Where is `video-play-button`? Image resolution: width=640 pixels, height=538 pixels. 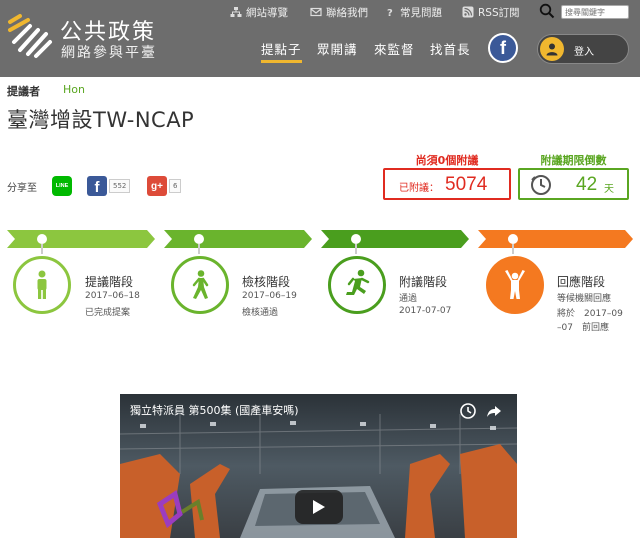 video-play-button is located at coordinates (319, 507).